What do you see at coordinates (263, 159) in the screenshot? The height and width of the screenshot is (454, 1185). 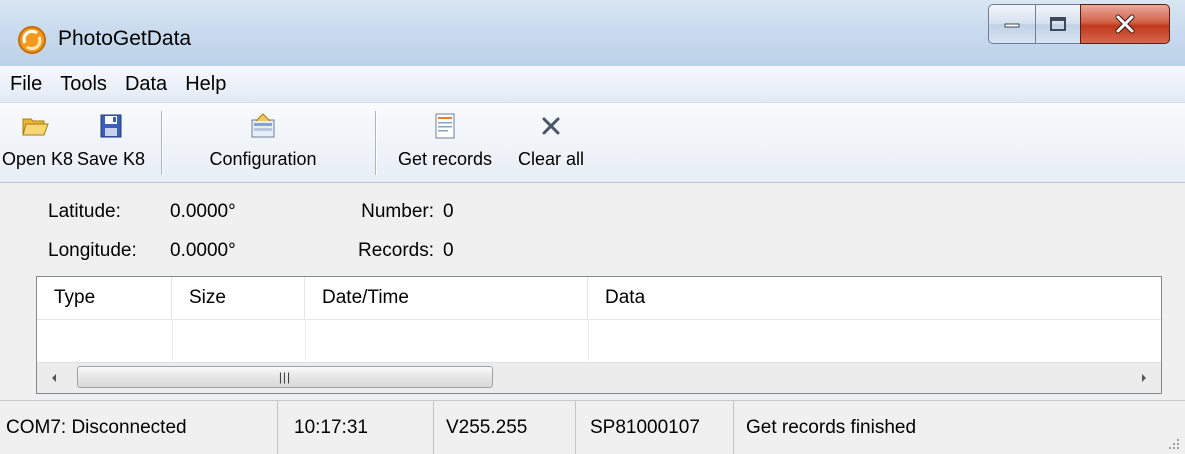 I see `configuration-label: Configuration` at bounding box center [263, 159].